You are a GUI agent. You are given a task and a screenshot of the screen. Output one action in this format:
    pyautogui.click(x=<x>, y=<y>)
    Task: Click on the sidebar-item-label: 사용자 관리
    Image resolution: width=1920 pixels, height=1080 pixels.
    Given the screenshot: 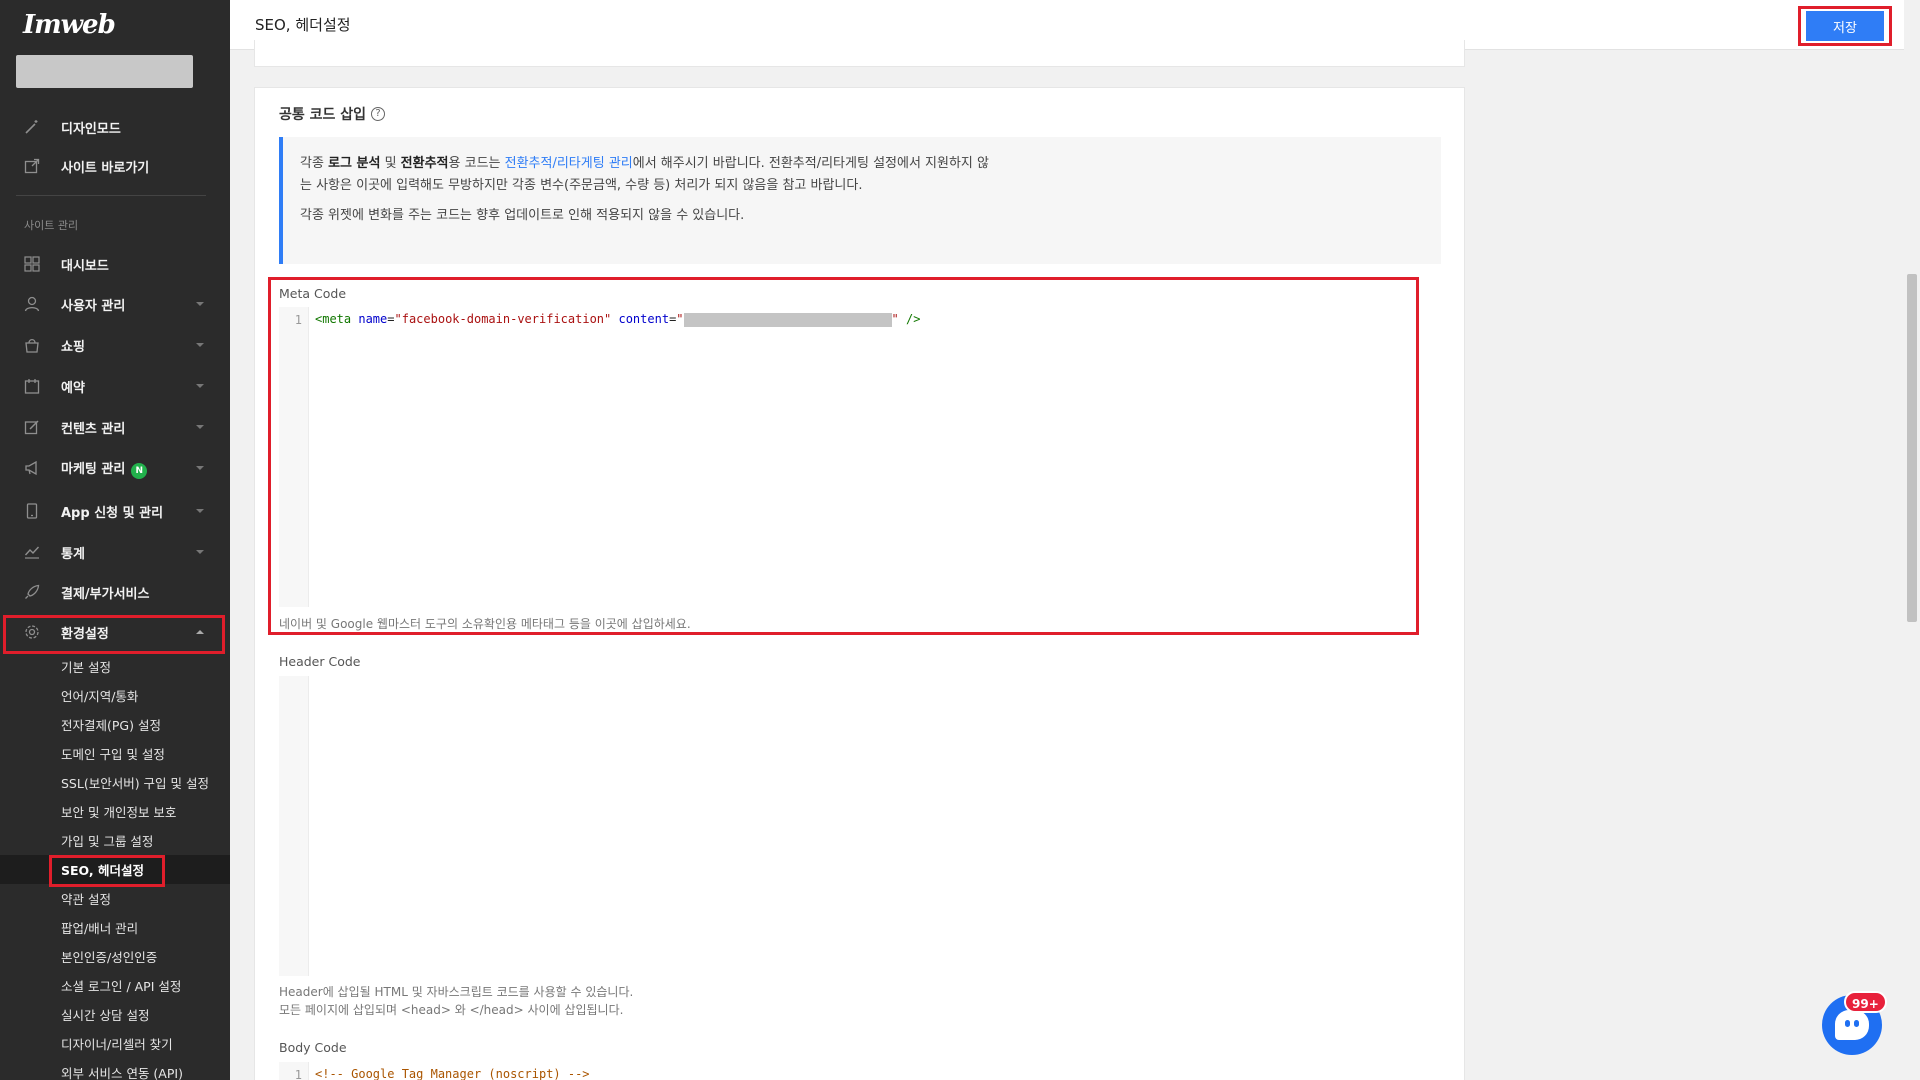 What is the action you would take?
    pyautogui.click(x=93, y=306)
    